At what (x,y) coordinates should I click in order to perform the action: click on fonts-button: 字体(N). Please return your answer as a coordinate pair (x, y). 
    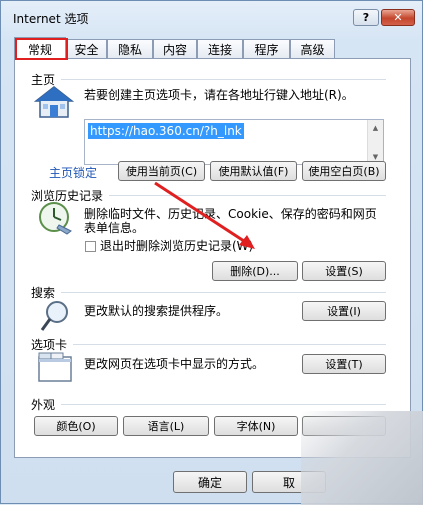
    Looking at the image, I should click on (256, 426).